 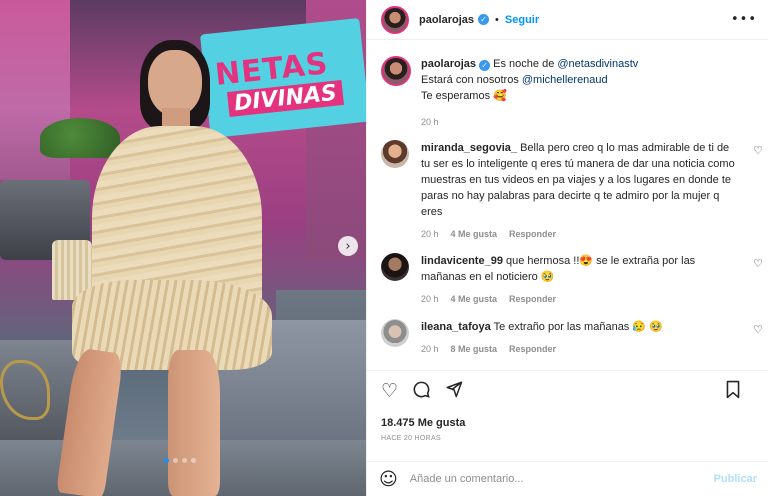 I want to click on comment-text: Te extraño por las mañanas 😥 🥹, so click(x=578, y=327).